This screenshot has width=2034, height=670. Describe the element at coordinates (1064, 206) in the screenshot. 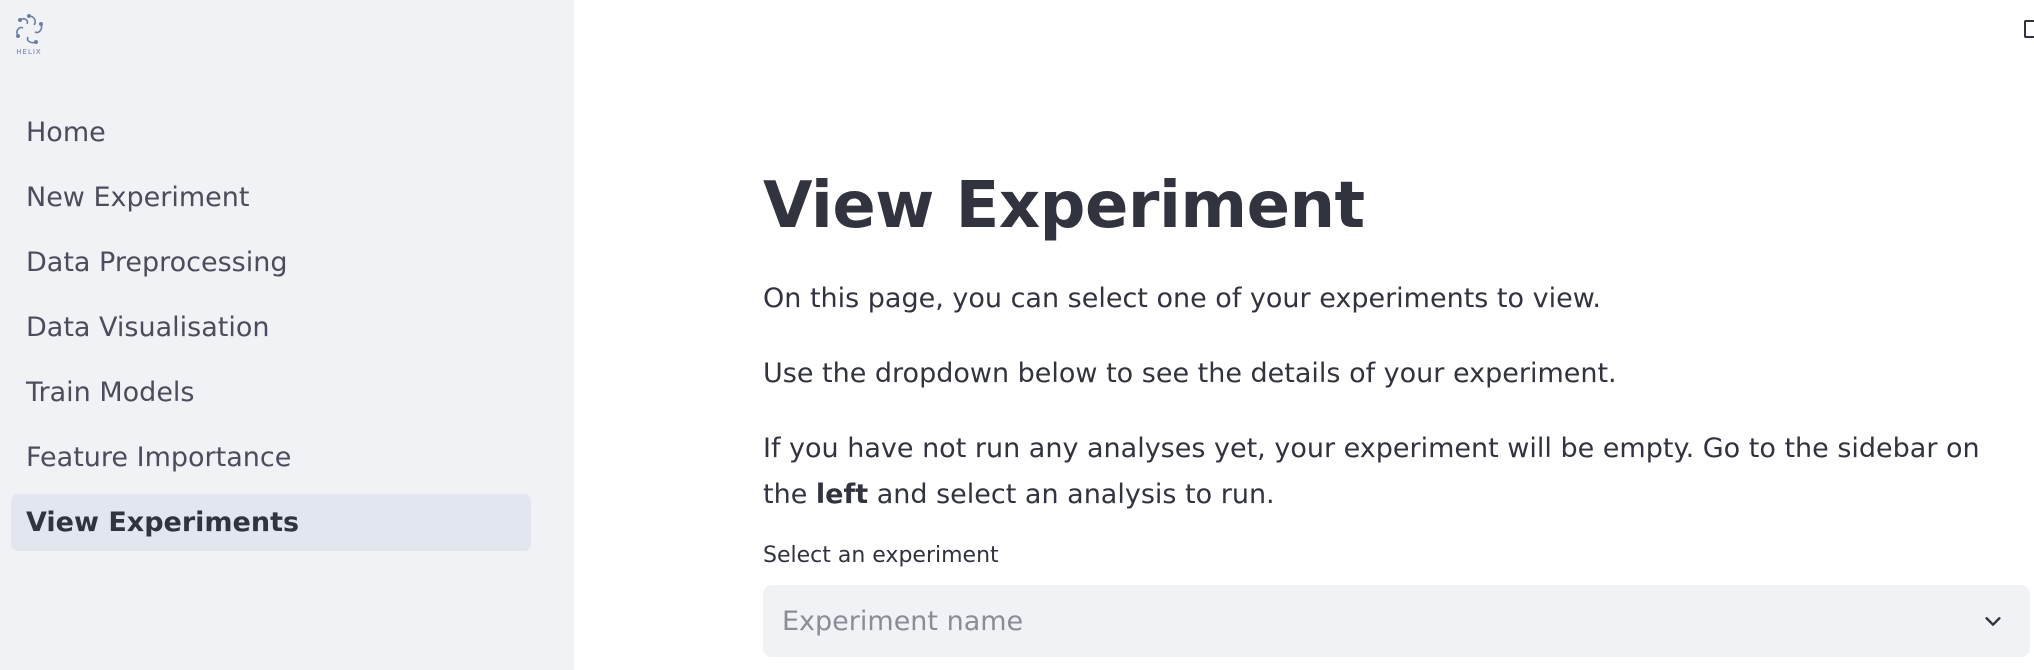

I see `page-title: View Experiment` at that location.